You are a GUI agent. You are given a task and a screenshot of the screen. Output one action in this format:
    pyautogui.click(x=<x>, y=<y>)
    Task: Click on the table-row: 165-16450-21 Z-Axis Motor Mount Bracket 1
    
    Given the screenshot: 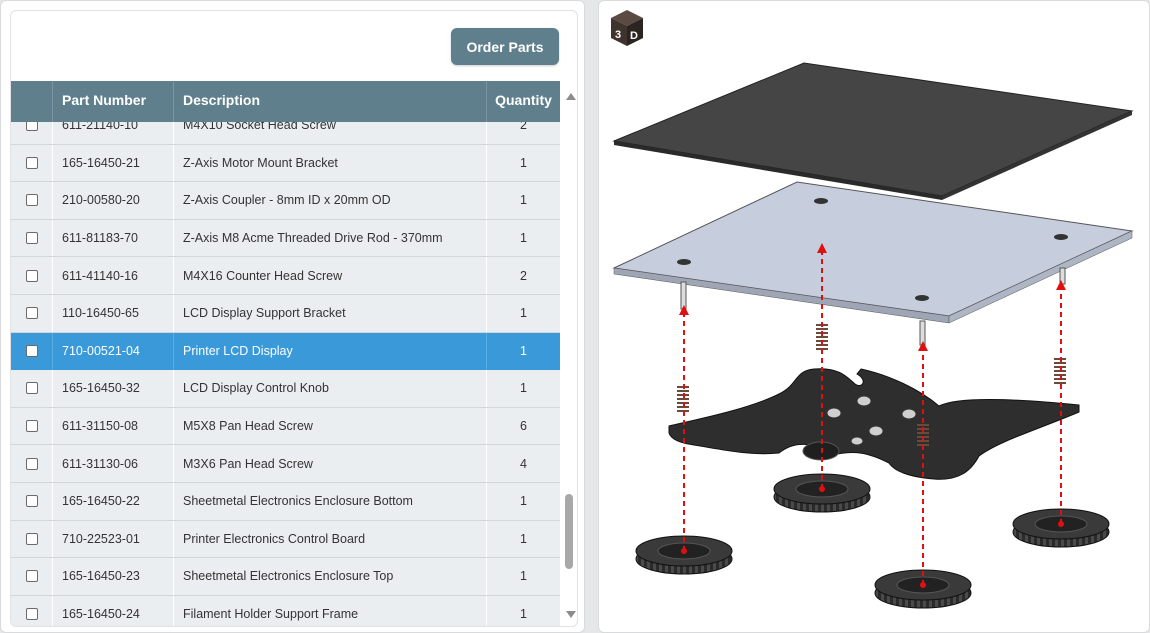 What is the action you would take?
    pyautogui.click(x=285, y=163)
    